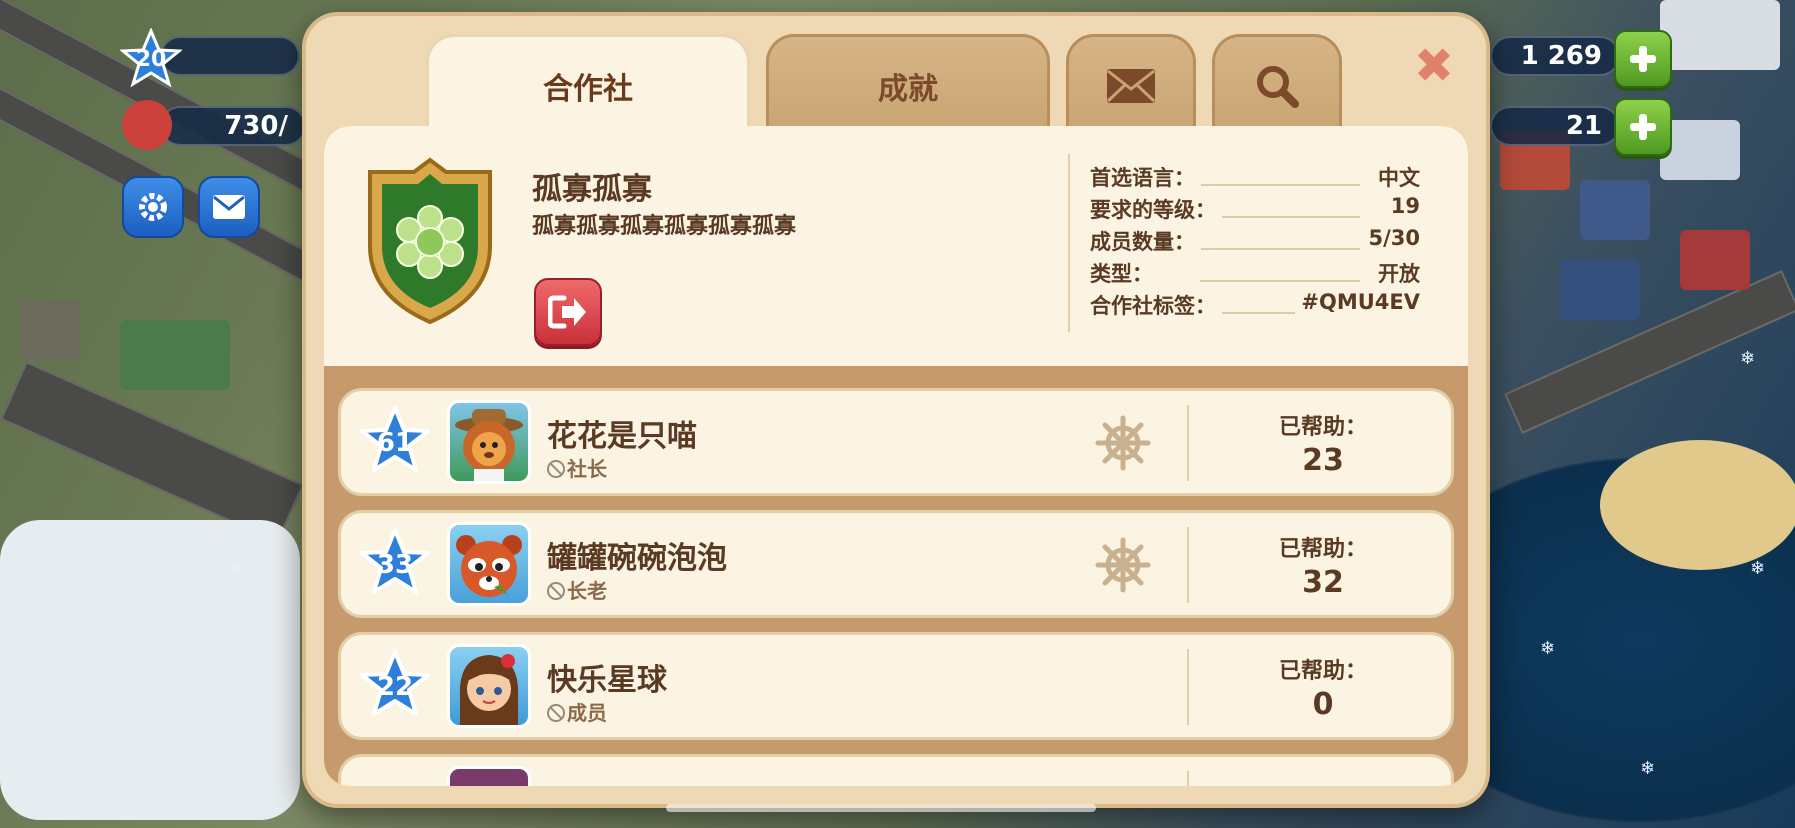 The height and width of the screenshot is (828, 1795). What do you see at coordinates (1643, 127) in the screenshot?
I see `add-cash-button` at bounding box center [1643, 127].